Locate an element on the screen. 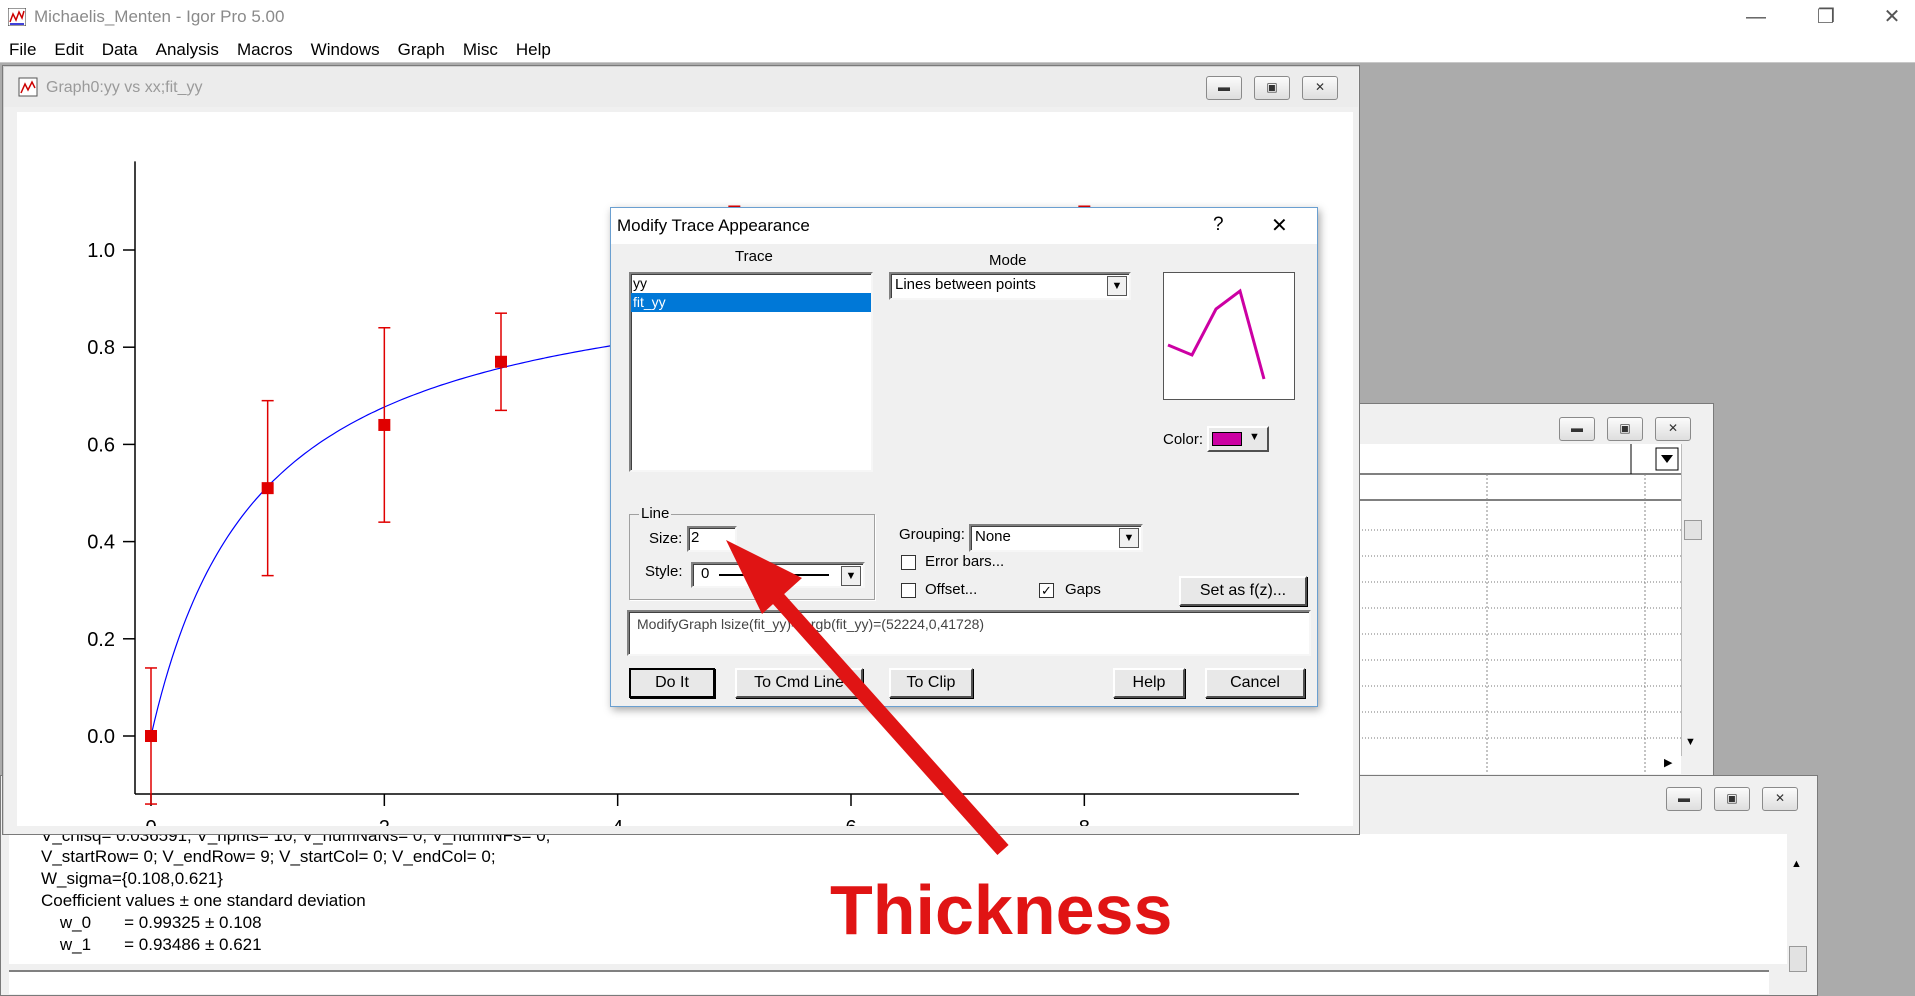  annotation-arrow is located at coordinates (867, 697).